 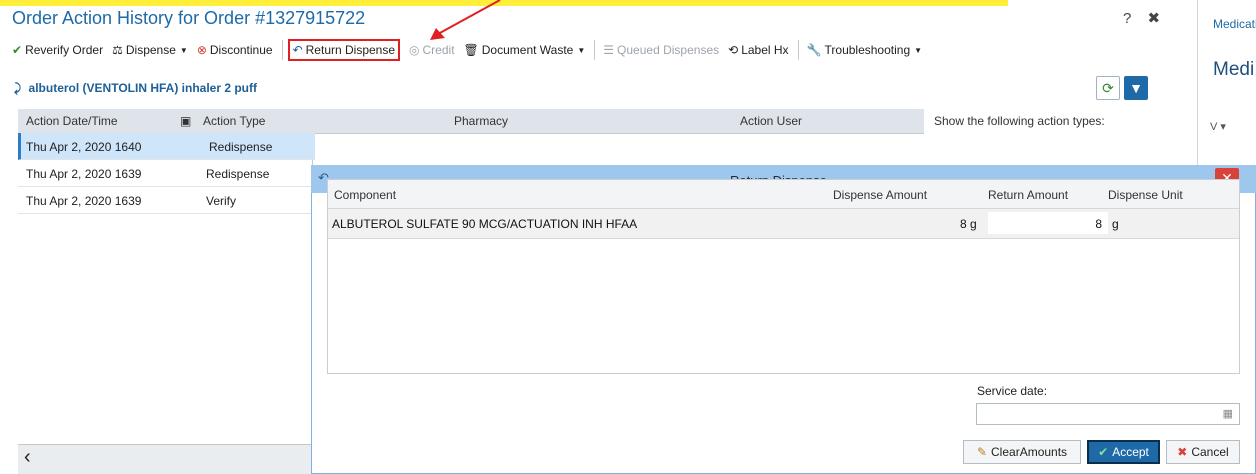 I want to click on troubleshooting-label: Troubleshooting, so click(x=867, y=50).